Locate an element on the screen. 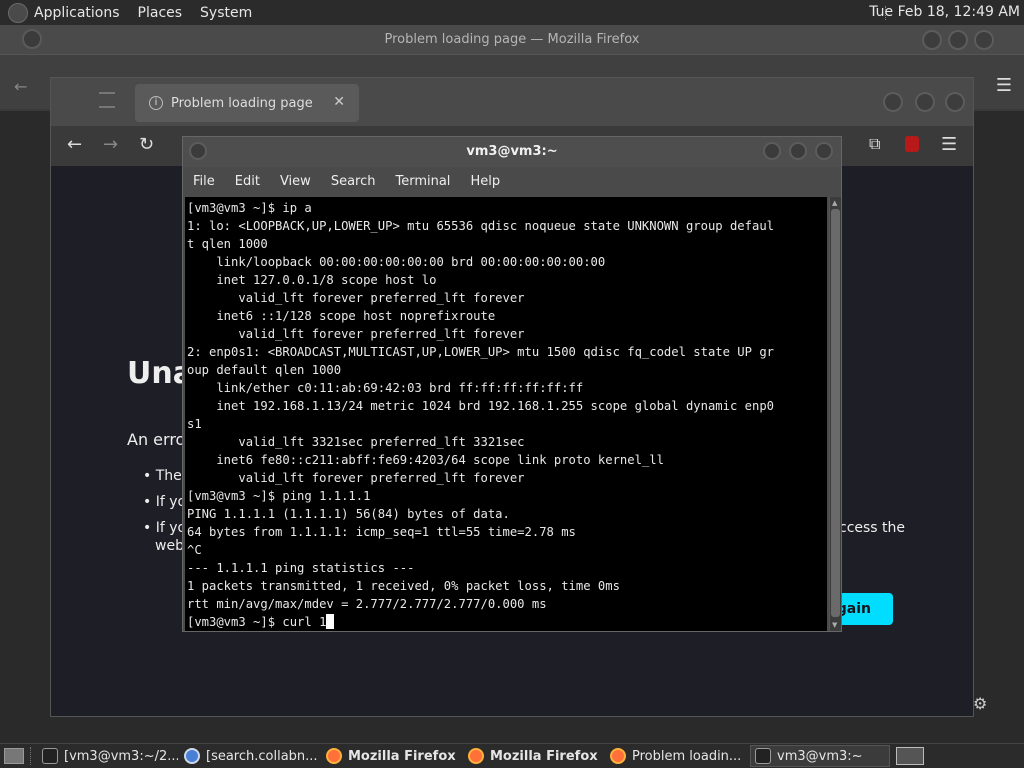  terminal-line: ^C is located at coordinates (194, 550).